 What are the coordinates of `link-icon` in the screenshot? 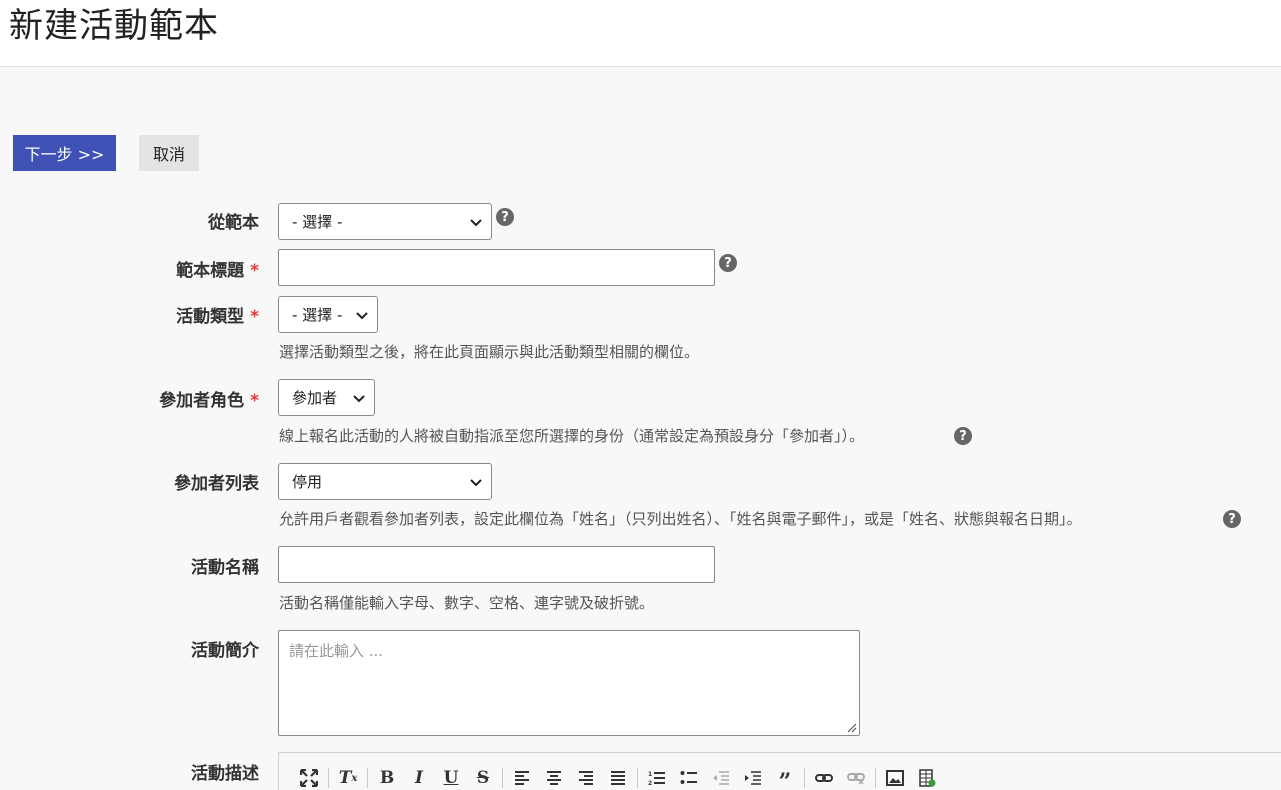 It's located at (824, 778).